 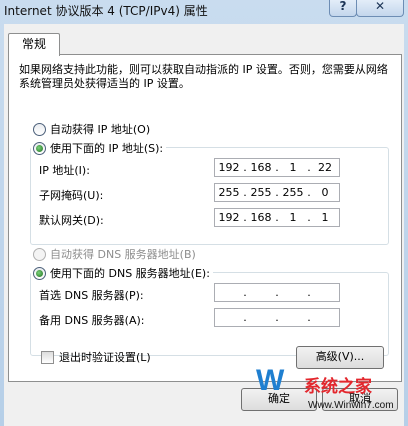 I want to click on gateway-input: 192. 168. 1. 1, so click(x=277, y=217).